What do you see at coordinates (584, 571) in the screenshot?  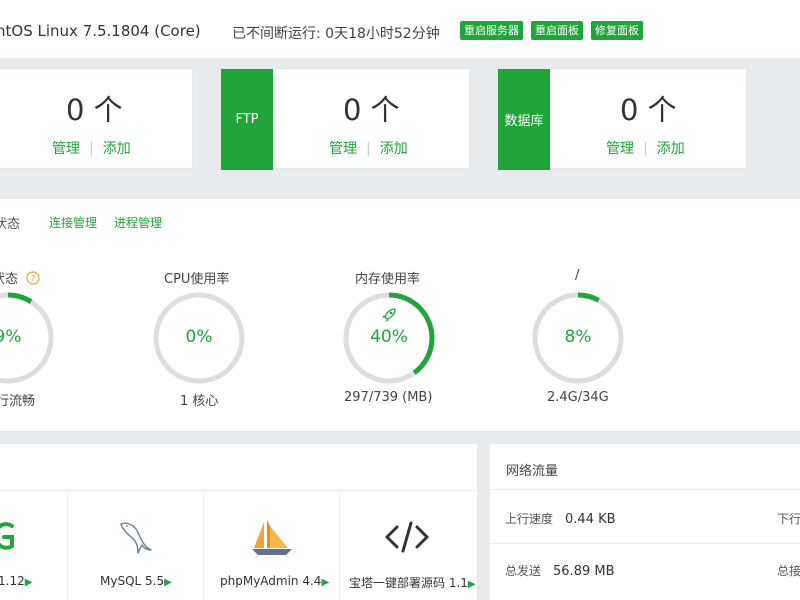 I see `total-sent-value: 56.89 MB` at bounding box center [584, 571].